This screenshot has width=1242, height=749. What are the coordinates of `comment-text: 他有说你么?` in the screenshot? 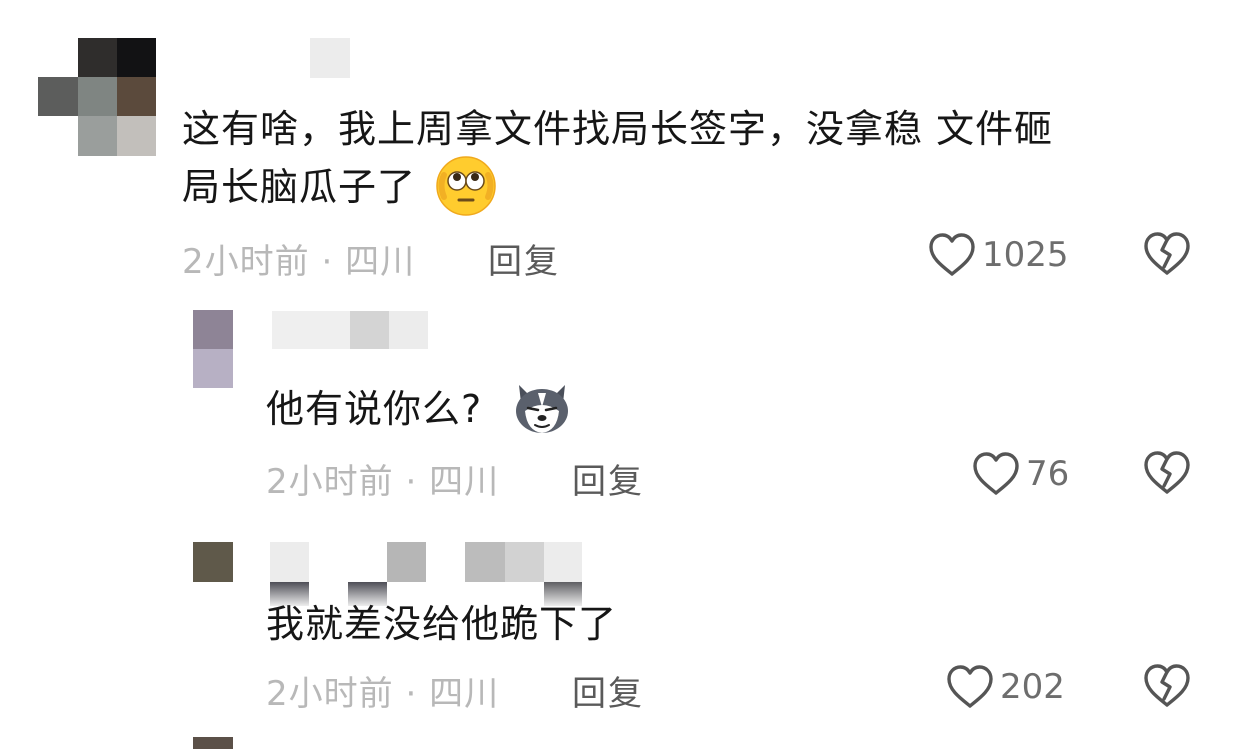 It's located at (418, 409).